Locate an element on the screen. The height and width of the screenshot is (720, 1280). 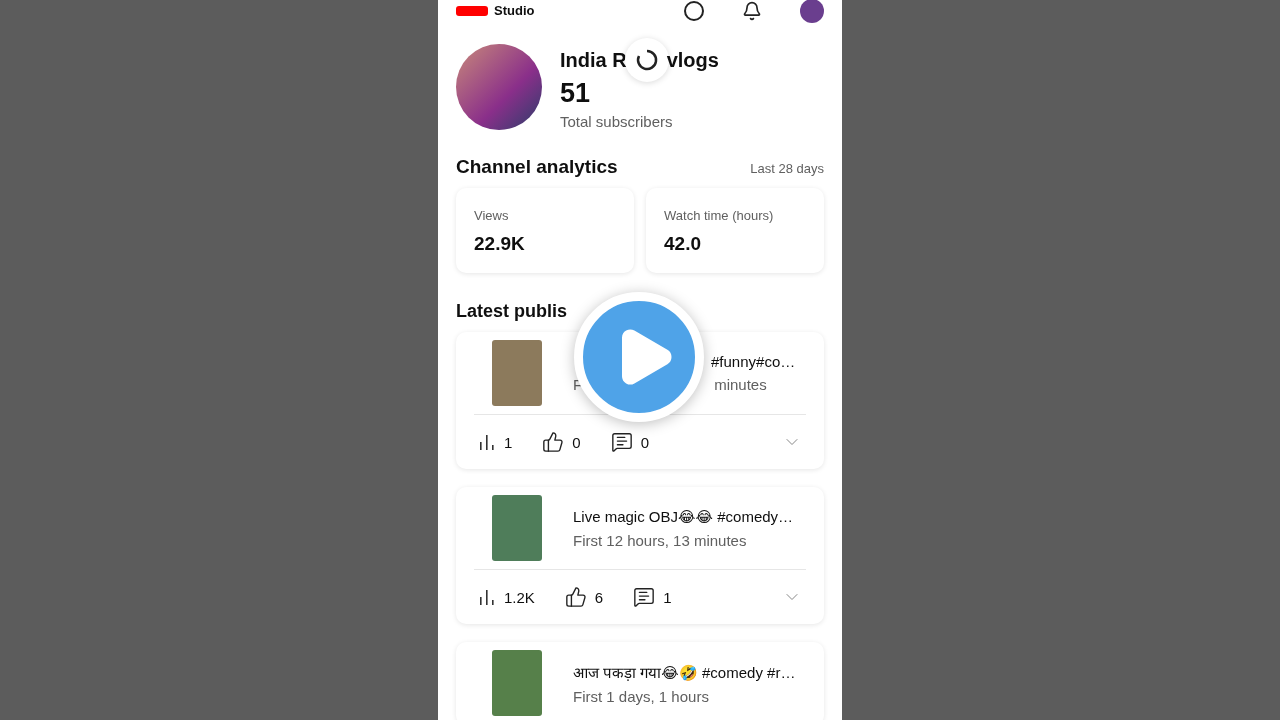
video-card: आज पकड़ा गया😂🤣 #comedy #r… First 1 days, 1 hours is located at coordinates (640, 681).